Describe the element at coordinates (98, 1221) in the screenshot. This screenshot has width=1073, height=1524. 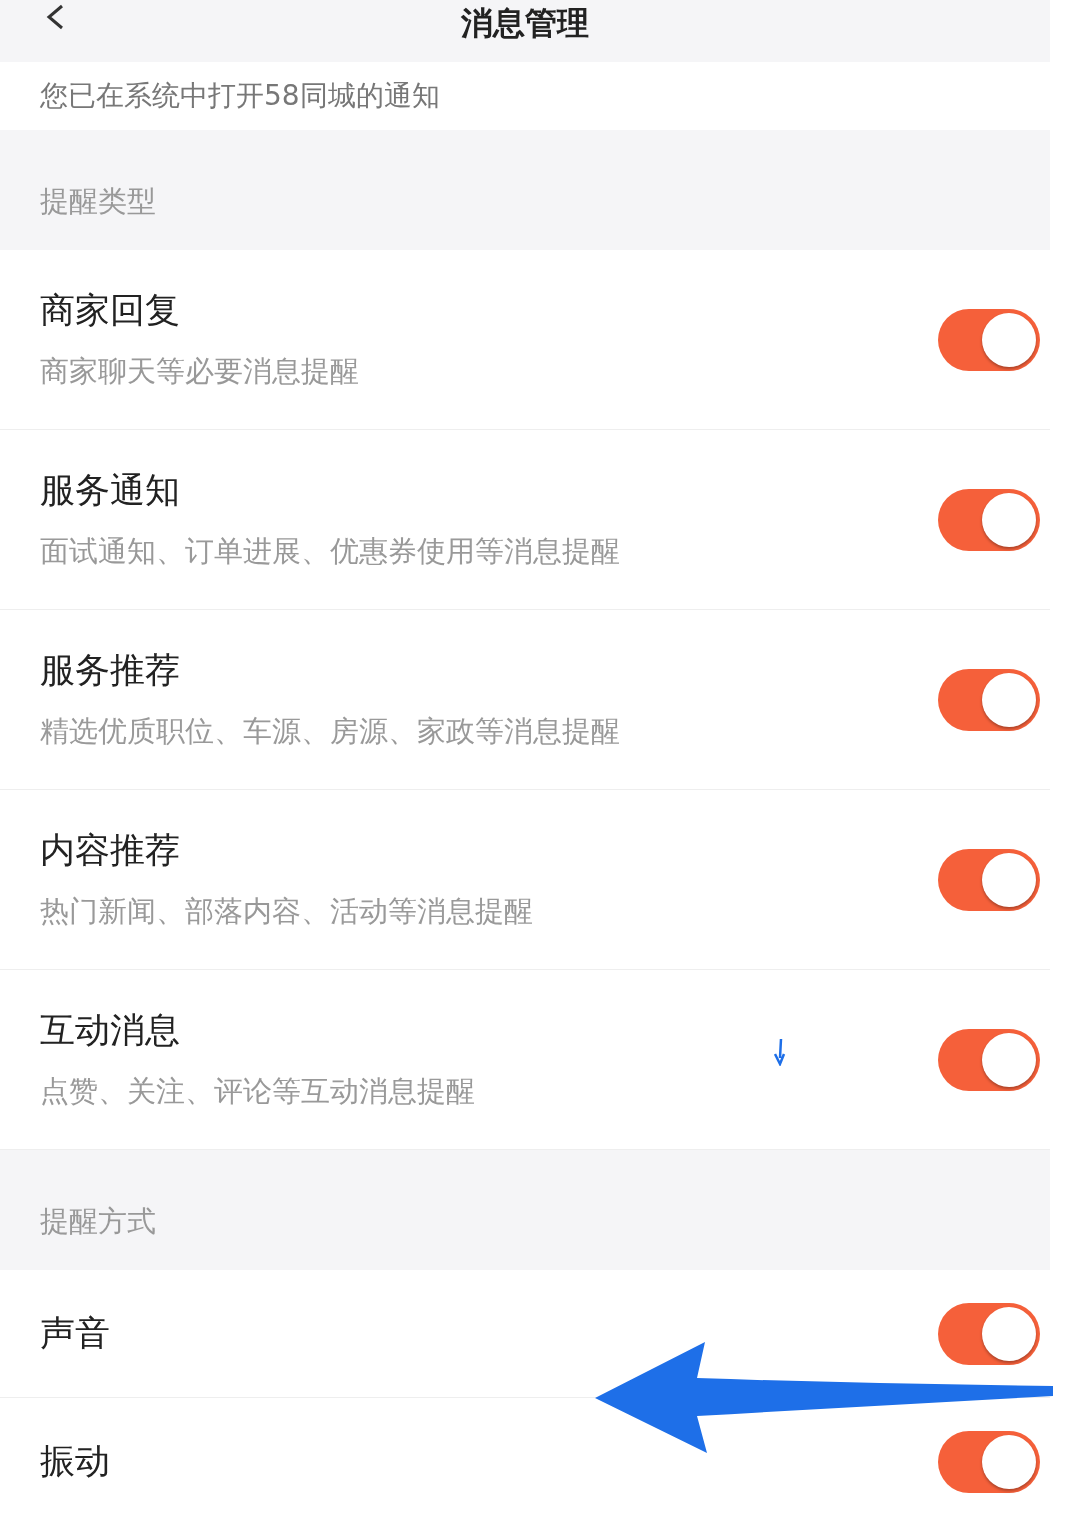
I see `section-title: 提醒方式` at that location.